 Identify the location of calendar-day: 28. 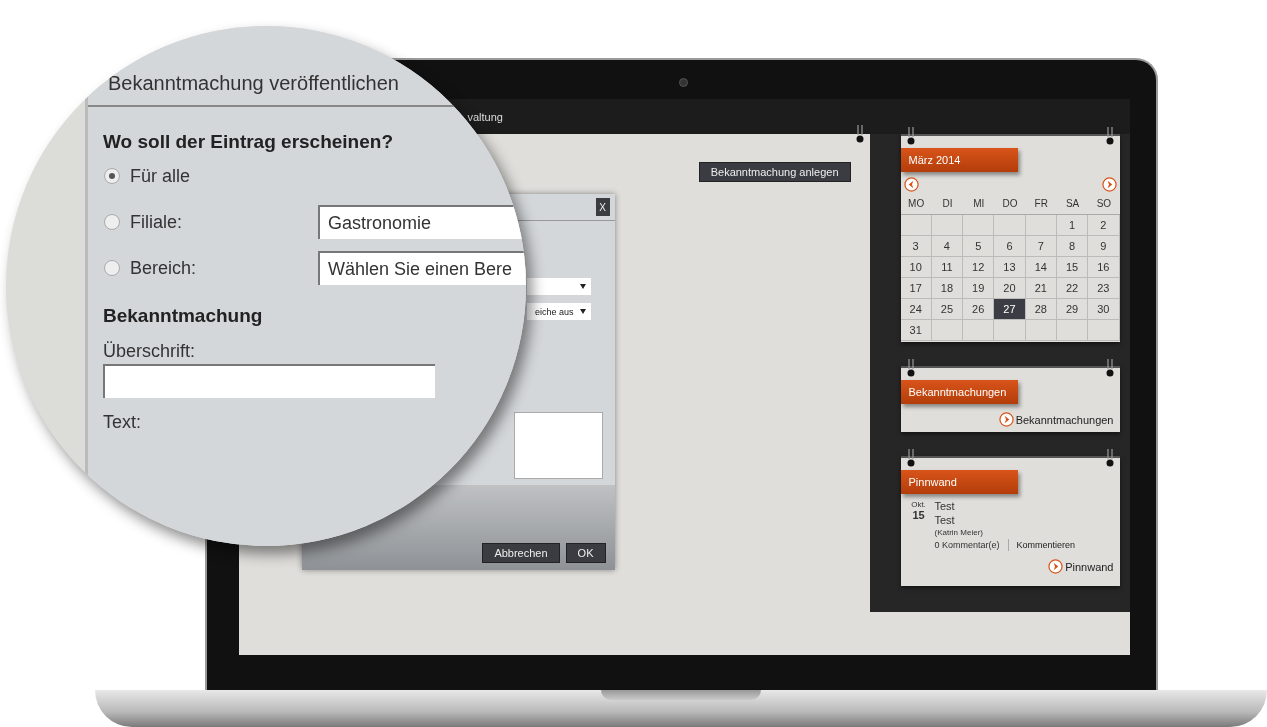
(1041, 309).